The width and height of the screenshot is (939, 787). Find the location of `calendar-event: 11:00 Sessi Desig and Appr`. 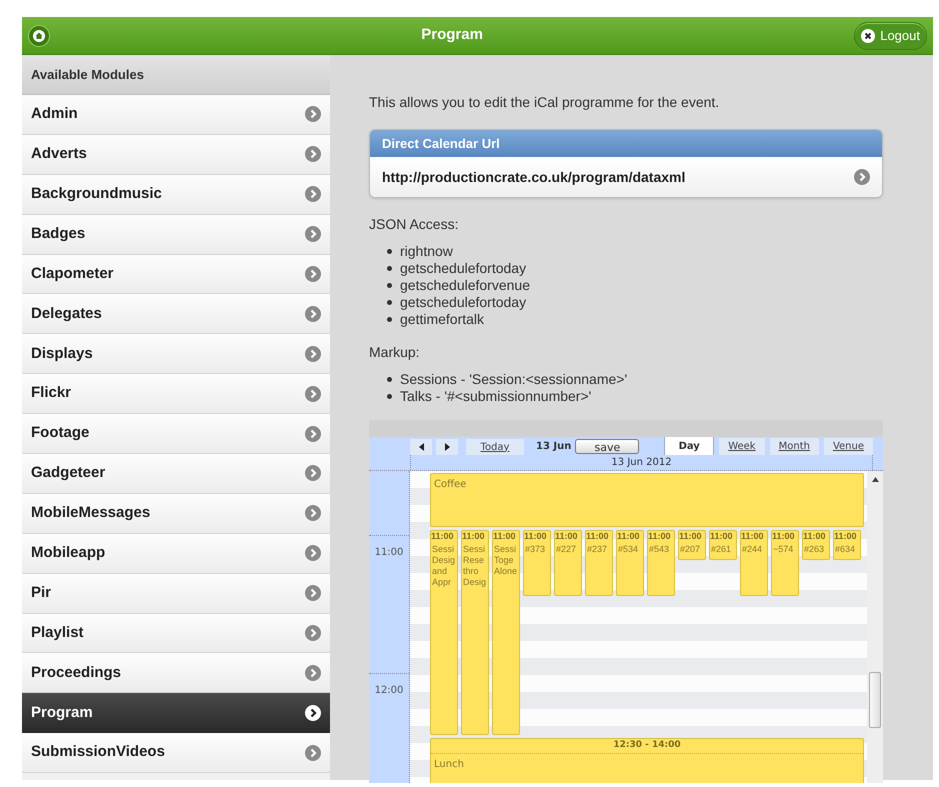

calendar-event: 11:00 Sessi Desig and Appr is located at coordinates (444, 632).